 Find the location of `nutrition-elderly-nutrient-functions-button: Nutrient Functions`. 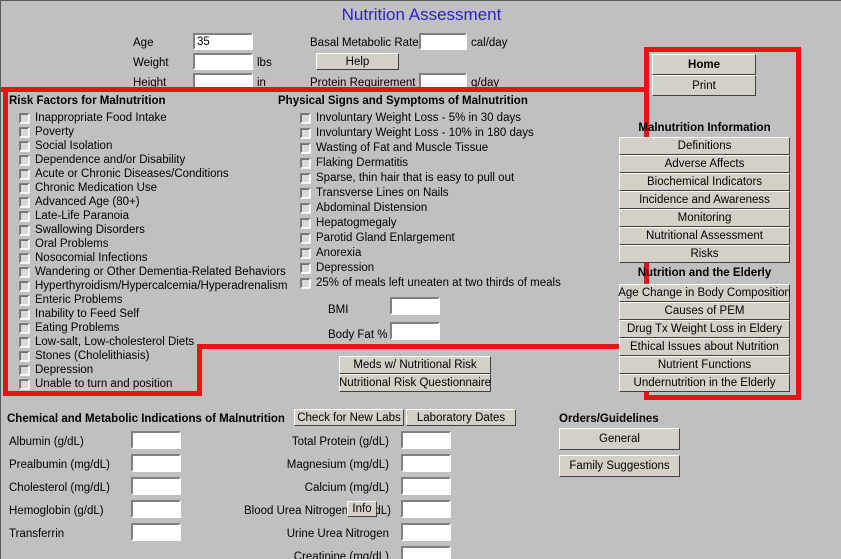

nutrition-elderly-nutrient-functions-button: Nutrient Functions is located at coordinates (704, 365).